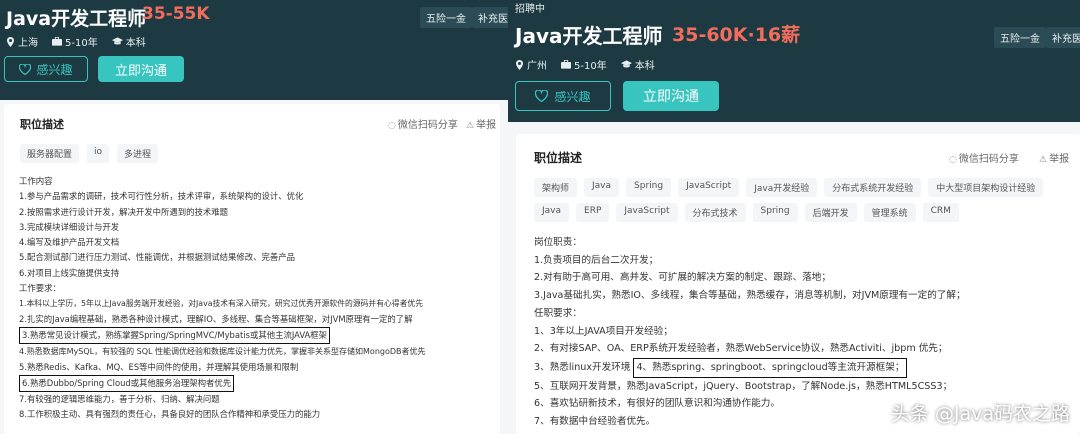 Image resolution: width=1080 pixels, height=434 pixels. I want to click on job-meta: 广州 5-10年 本科, so click(587, 64).